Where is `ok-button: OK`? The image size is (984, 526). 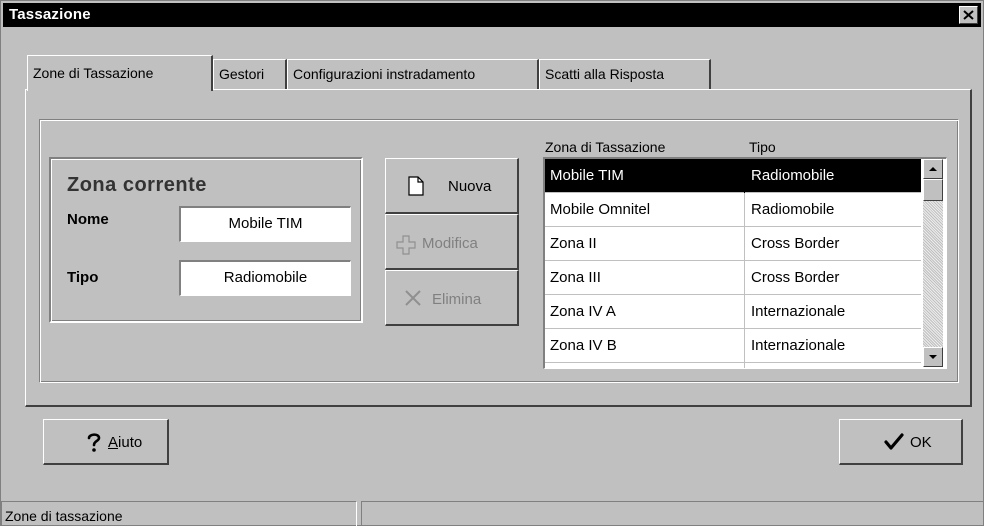 ok-button: OK is located at coordinates (901, 442).